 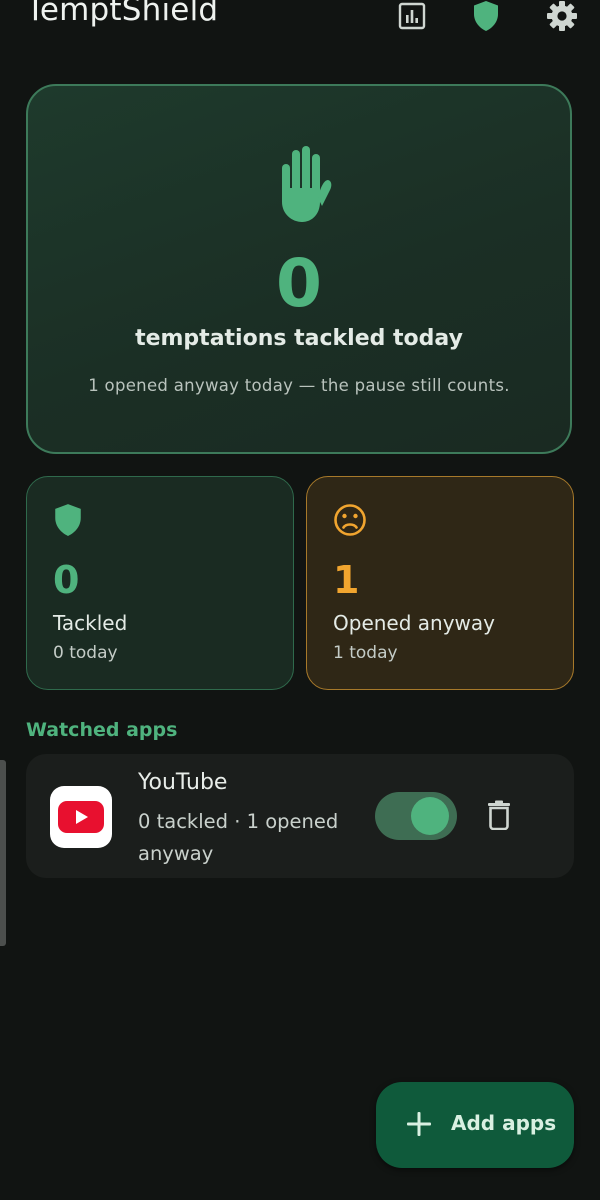 What do you see at coordinates (102, 730) in the screenshot?
I see `watched-apps-heading: Watched apps` at bounding box center [102, 730].